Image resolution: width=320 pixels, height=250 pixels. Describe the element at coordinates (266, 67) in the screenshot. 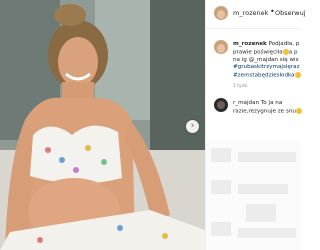

I see `hashtag-link: #grubaskitrzymajsięraz` at that location.